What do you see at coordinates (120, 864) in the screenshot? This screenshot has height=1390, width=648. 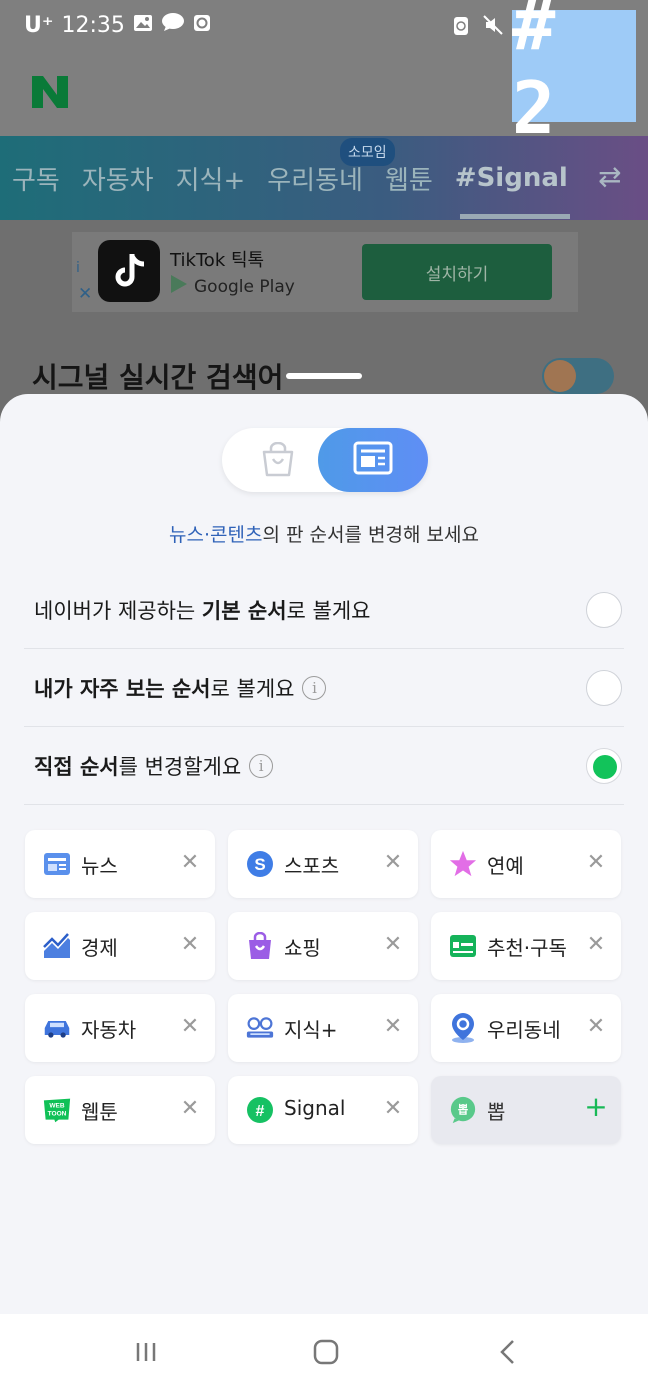 I see `chip-news: 뉴스 ✕` at bounding box center [120, 864].